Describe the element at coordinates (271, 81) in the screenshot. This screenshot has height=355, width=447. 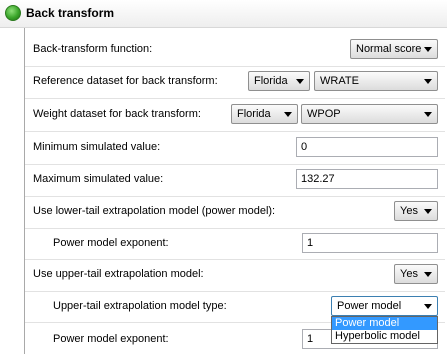
I see `reference-dataset-value: Florida` at that location.